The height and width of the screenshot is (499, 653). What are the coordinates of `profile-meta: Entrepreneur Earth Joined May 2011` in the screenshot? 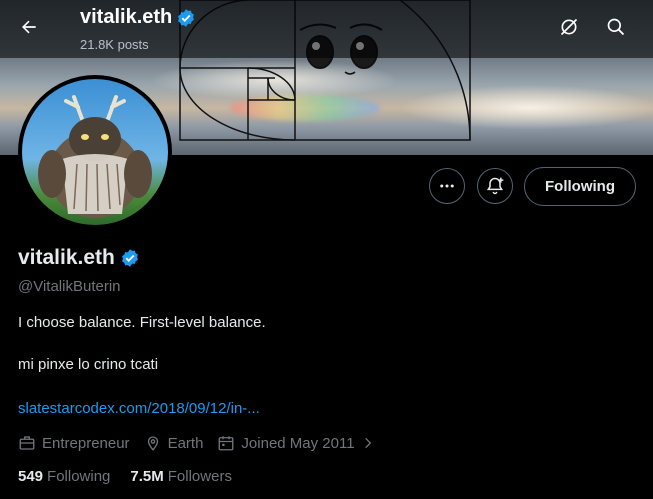 It's located at (206, 443).